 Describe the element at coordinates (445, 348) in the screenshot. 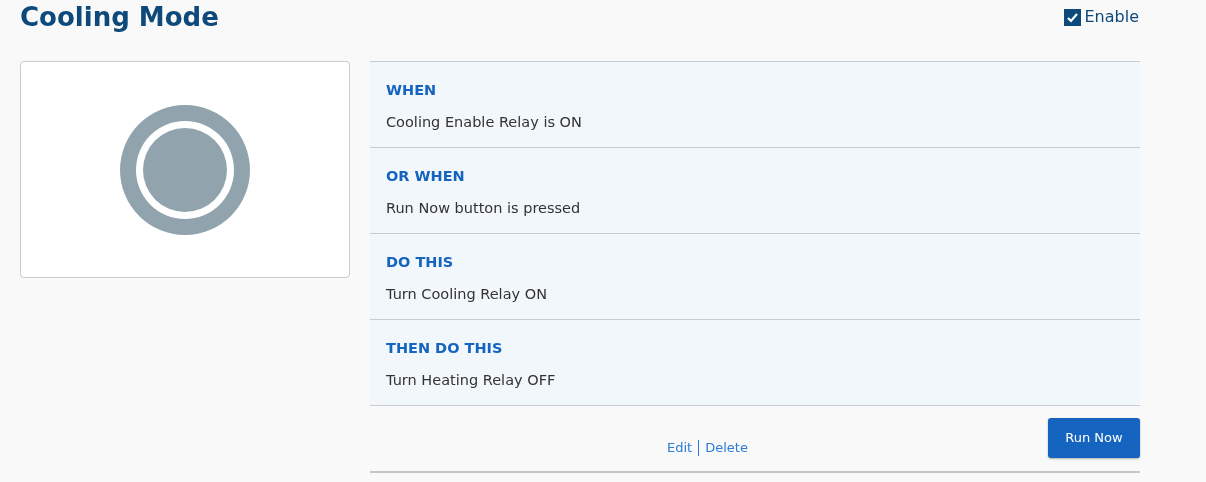

I see `section-heading: THEN DO THIS` at that location.